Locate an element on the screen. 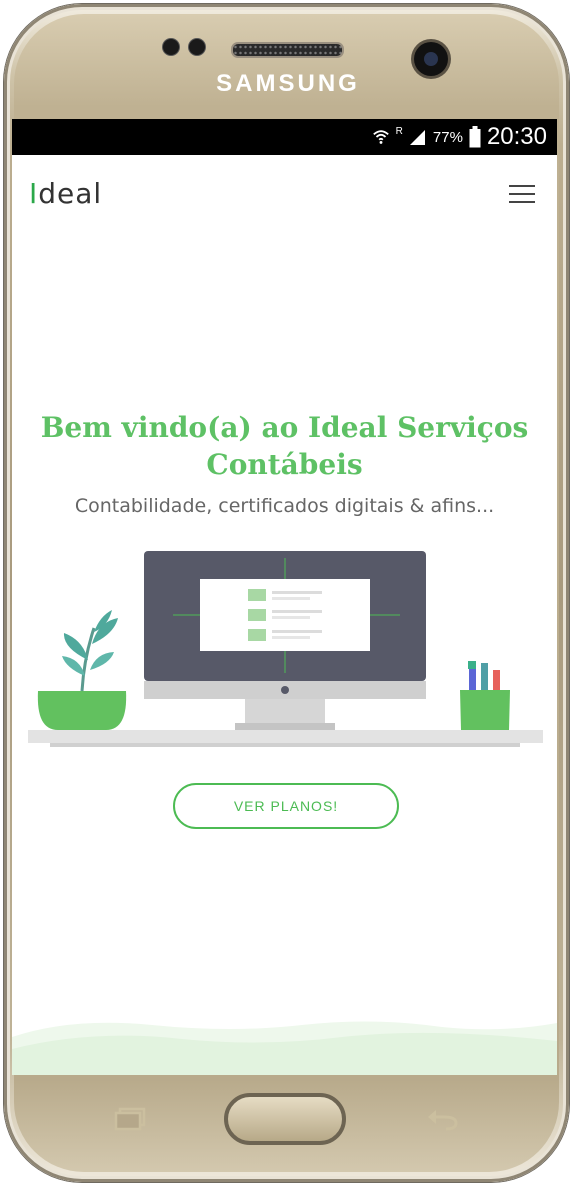 This screenshot has height=1187, width=575. logo-initial: I is located at coordinates (34, 193).